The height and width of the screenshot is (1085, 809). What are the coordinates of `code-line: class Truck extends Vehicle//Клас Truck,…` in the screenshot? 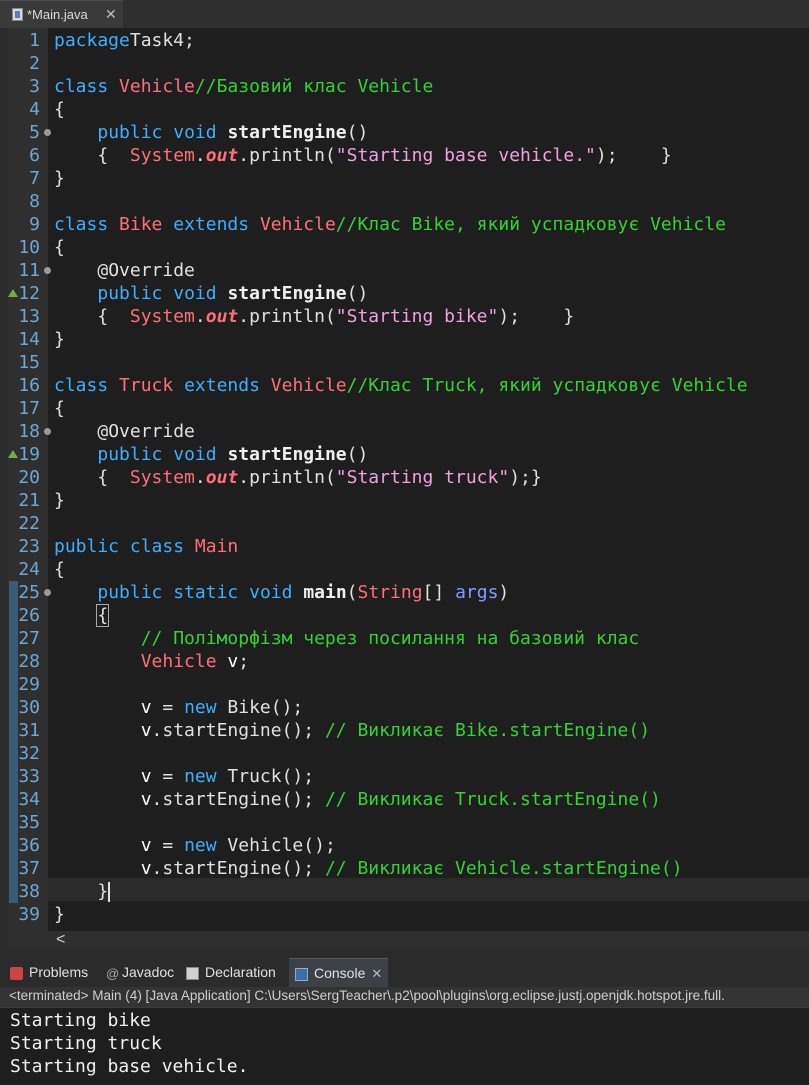 It's located at (401, 385).